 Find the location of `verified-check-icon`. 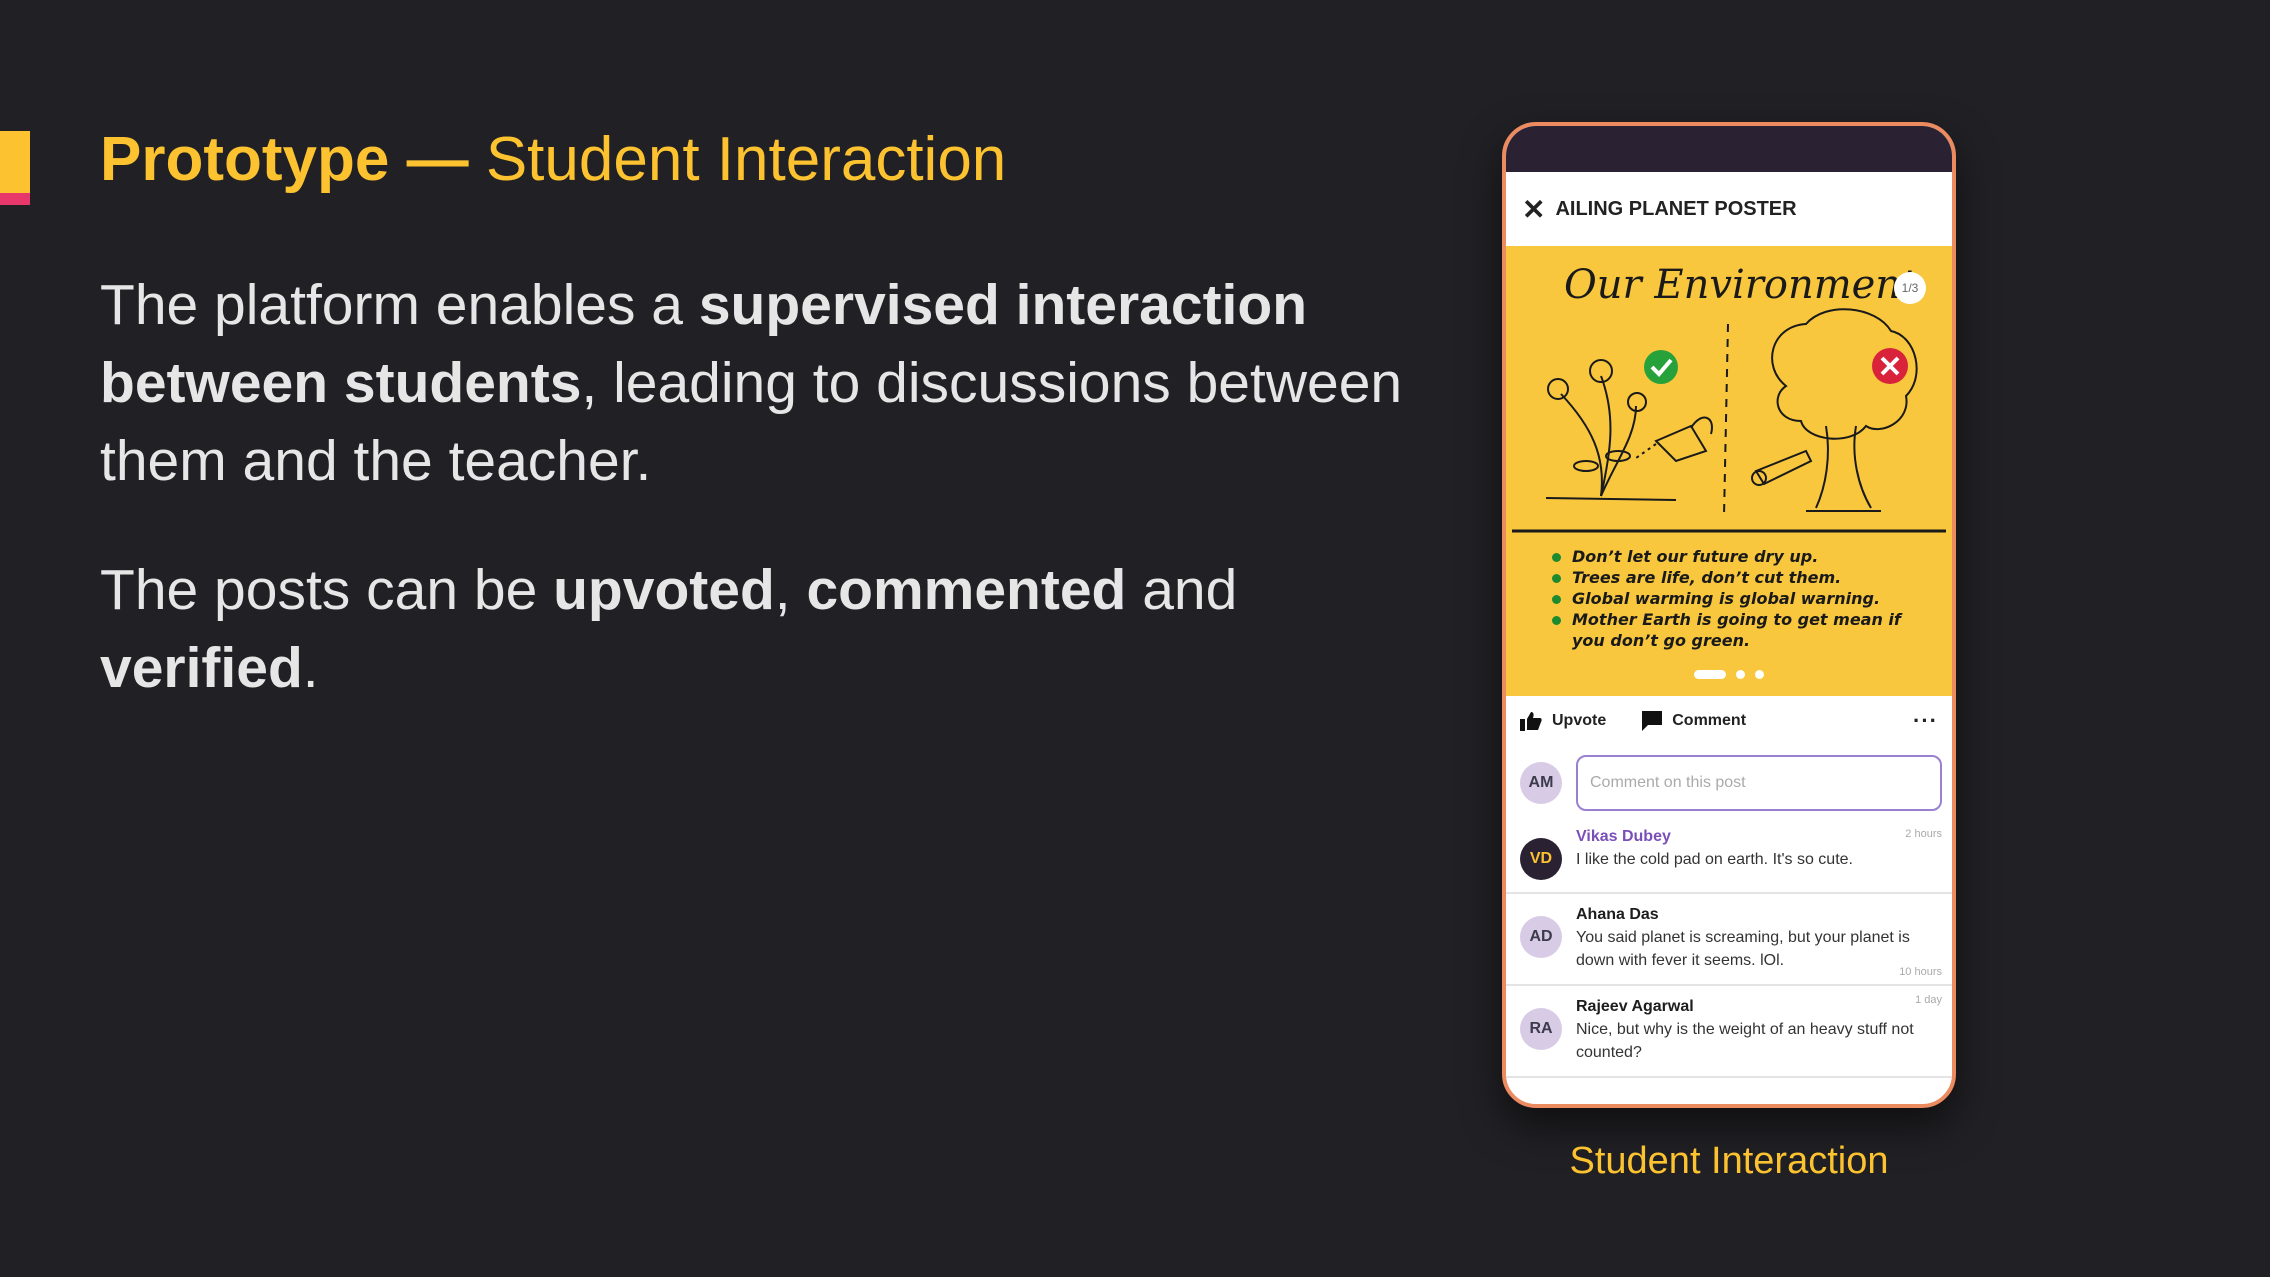

verified-check-icon is located at coordinates (1661, 367).